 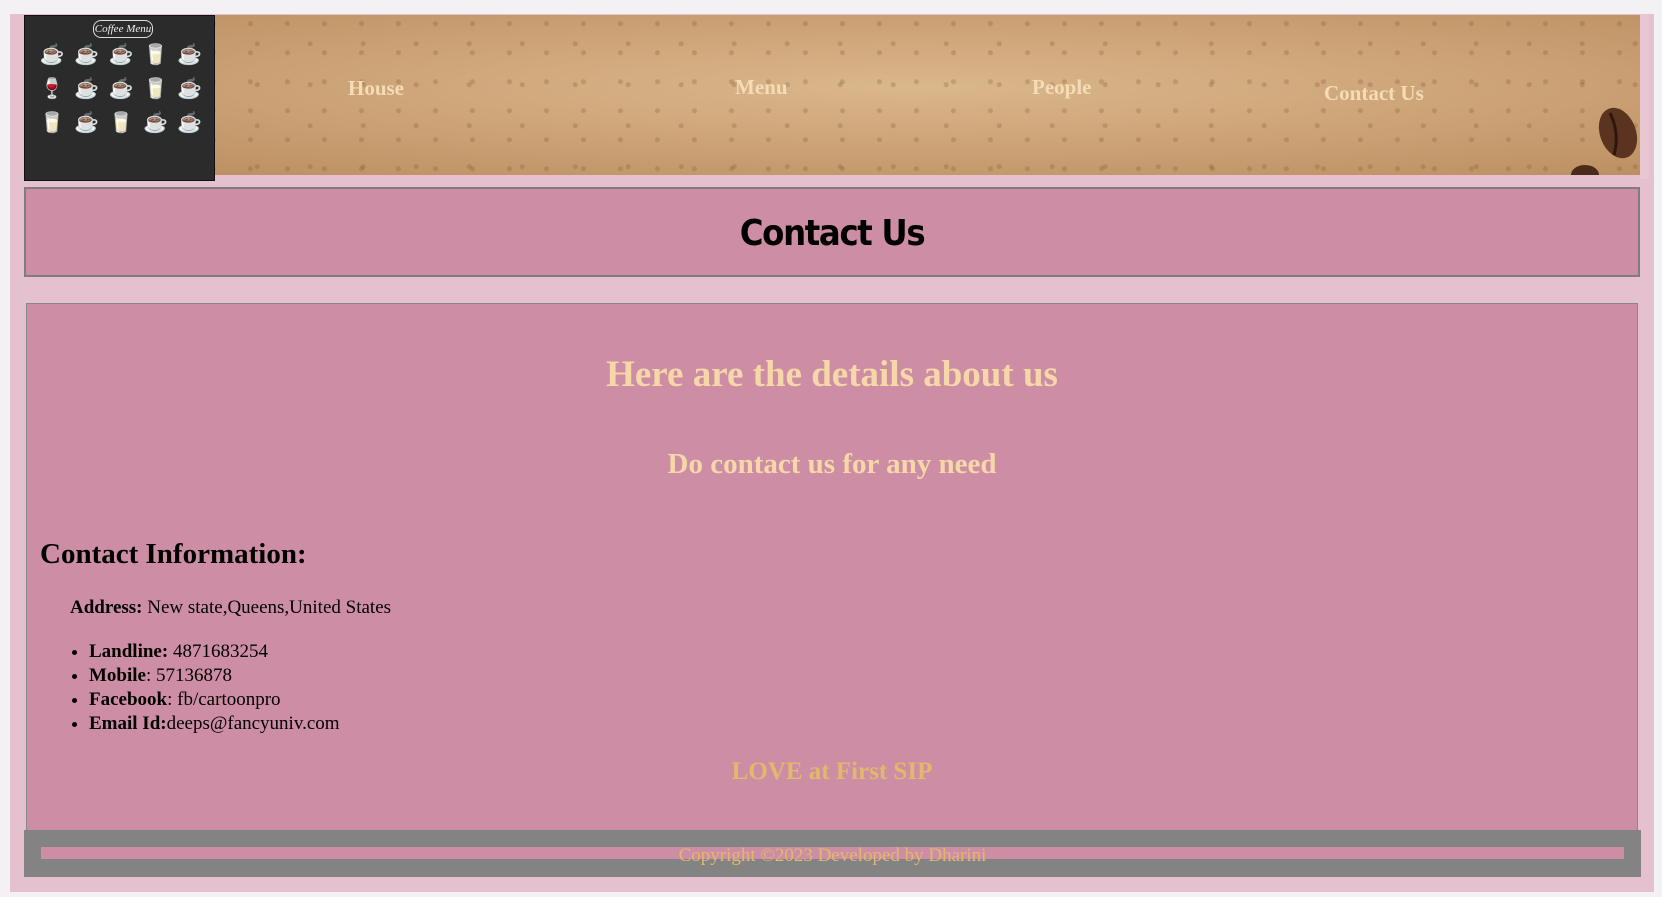 I want to click on footer: Copyright ©2023 Developed by Dharini, so click(x=832, y=853).